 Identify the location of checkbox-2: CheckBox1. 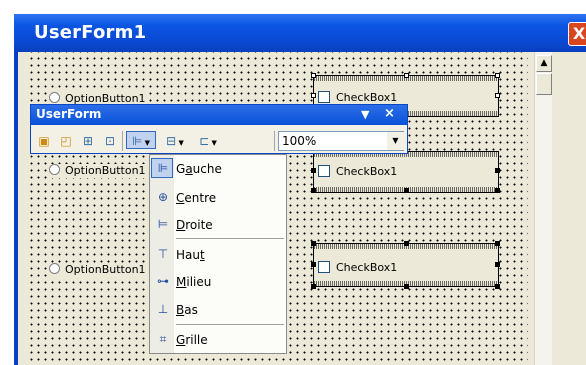
(358, 171).